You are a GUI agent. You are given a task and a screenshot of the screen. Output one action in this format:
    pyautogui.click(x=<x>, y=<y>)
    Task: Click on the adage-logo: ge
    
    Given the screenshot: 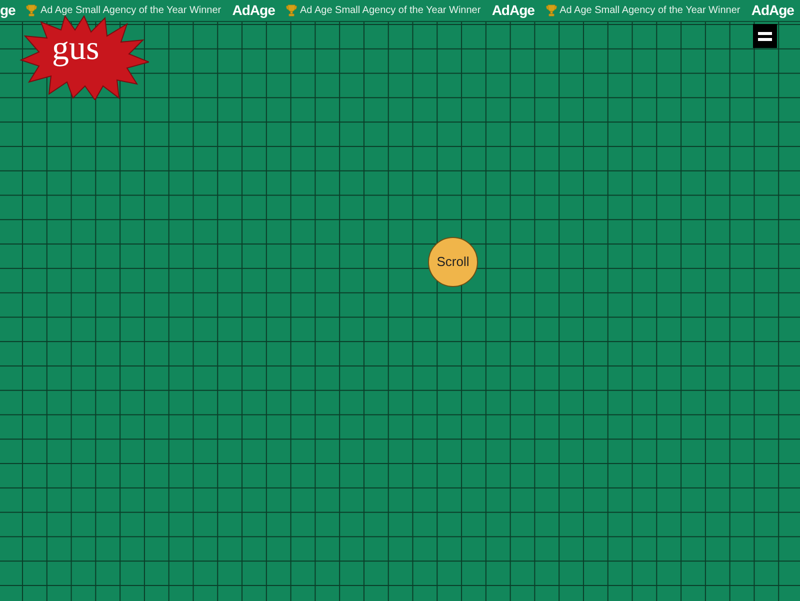 What is the action you would take?
    pyautogui.click(x=8, y=10)
    